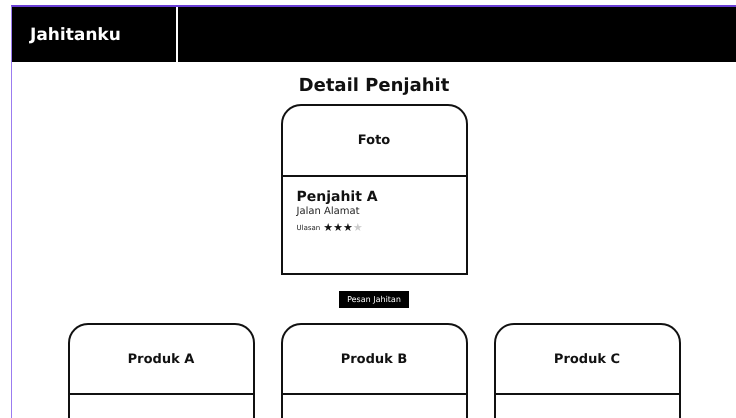 The width and height of the screenshot is (736, 418). What do you see at coordinates (587, 359) in the screenshot?
I see `product-name: Produk C` at bounding box center [587, 359].